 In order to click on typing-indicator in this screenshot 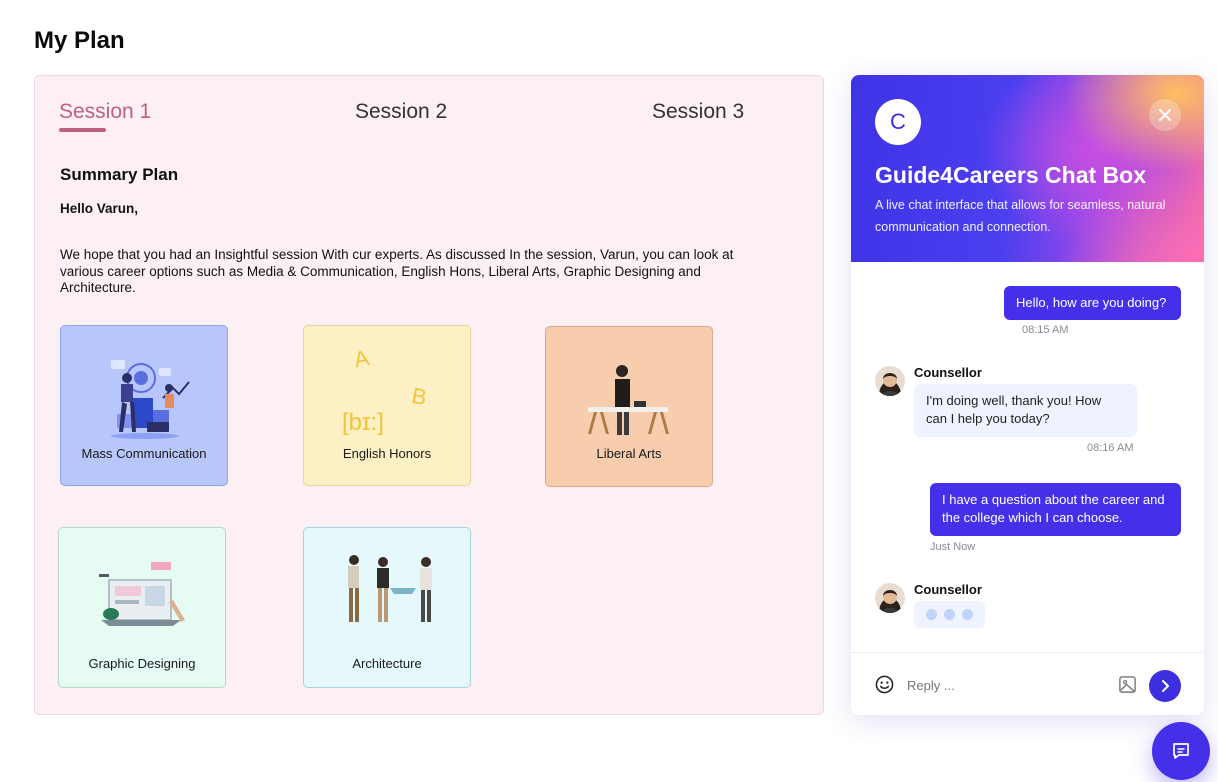, I will do `click(949, 614)`.